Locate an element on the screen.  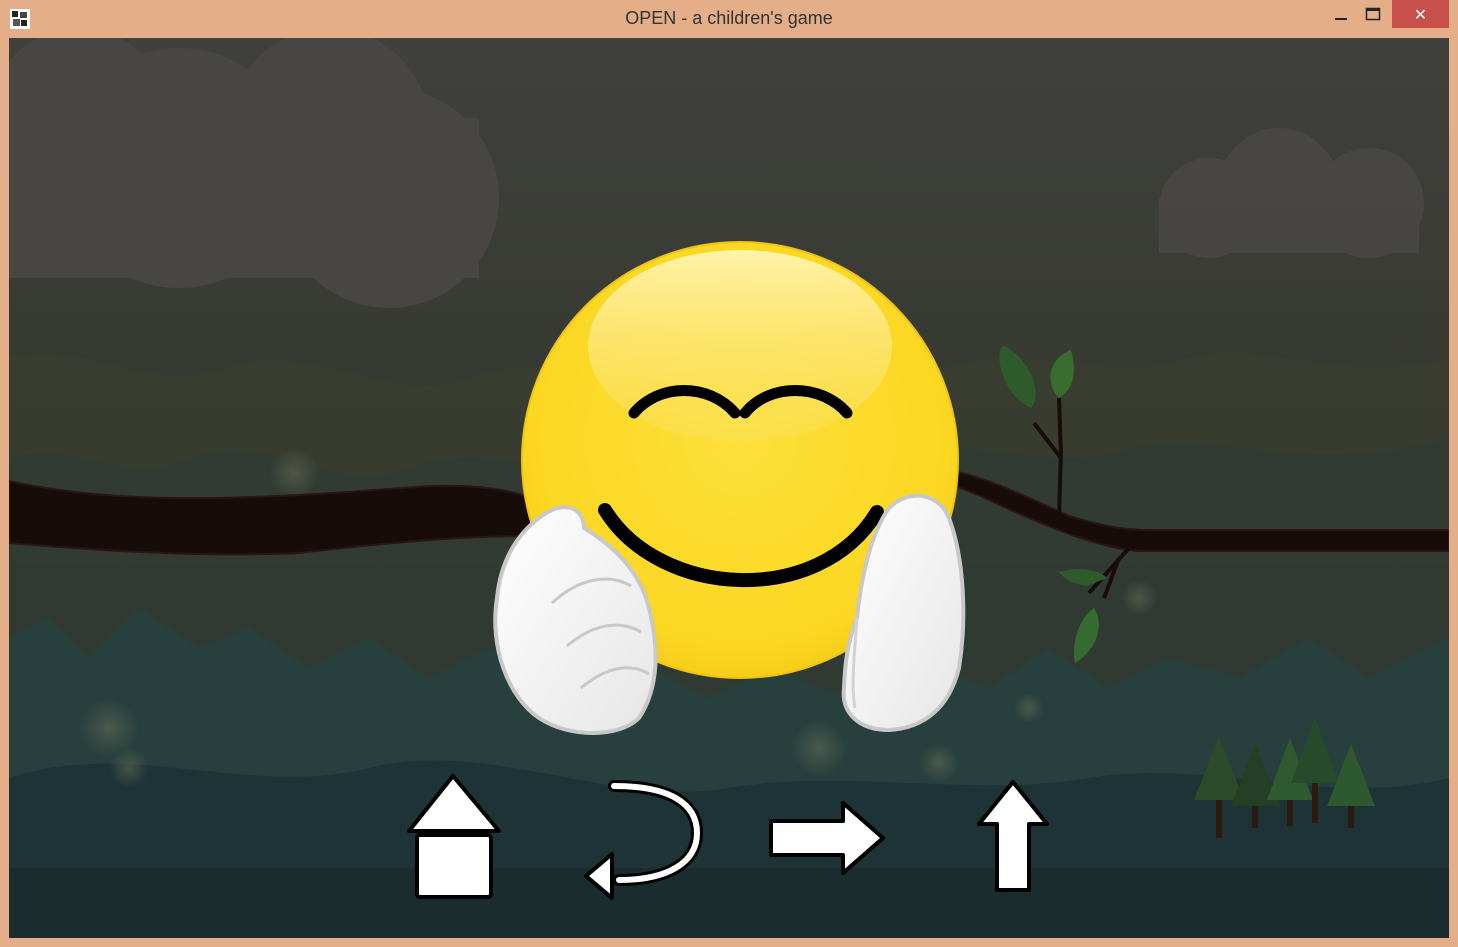
minimize-icon is located at coordinates (1341, 19).